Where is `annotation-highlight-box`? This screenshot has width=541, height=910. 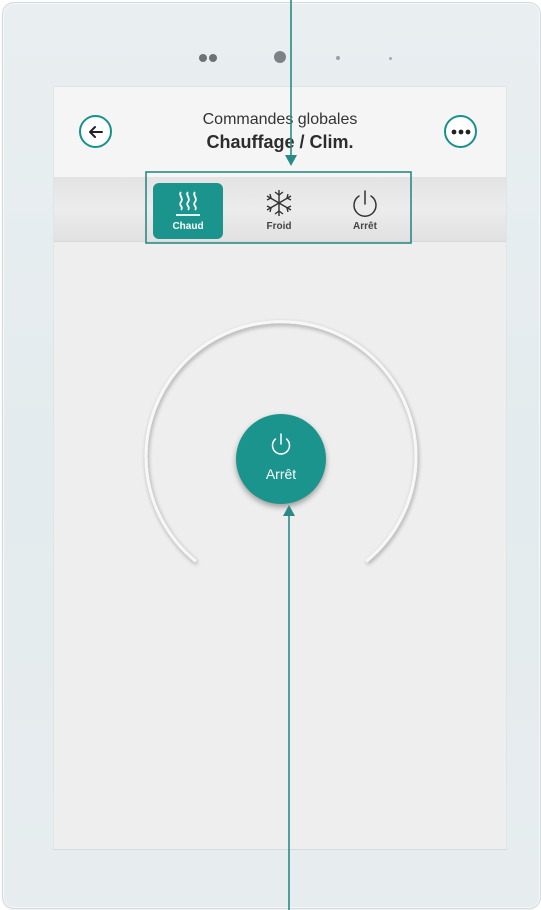
annotation-highlight-box is located at coordinates (278, 207).